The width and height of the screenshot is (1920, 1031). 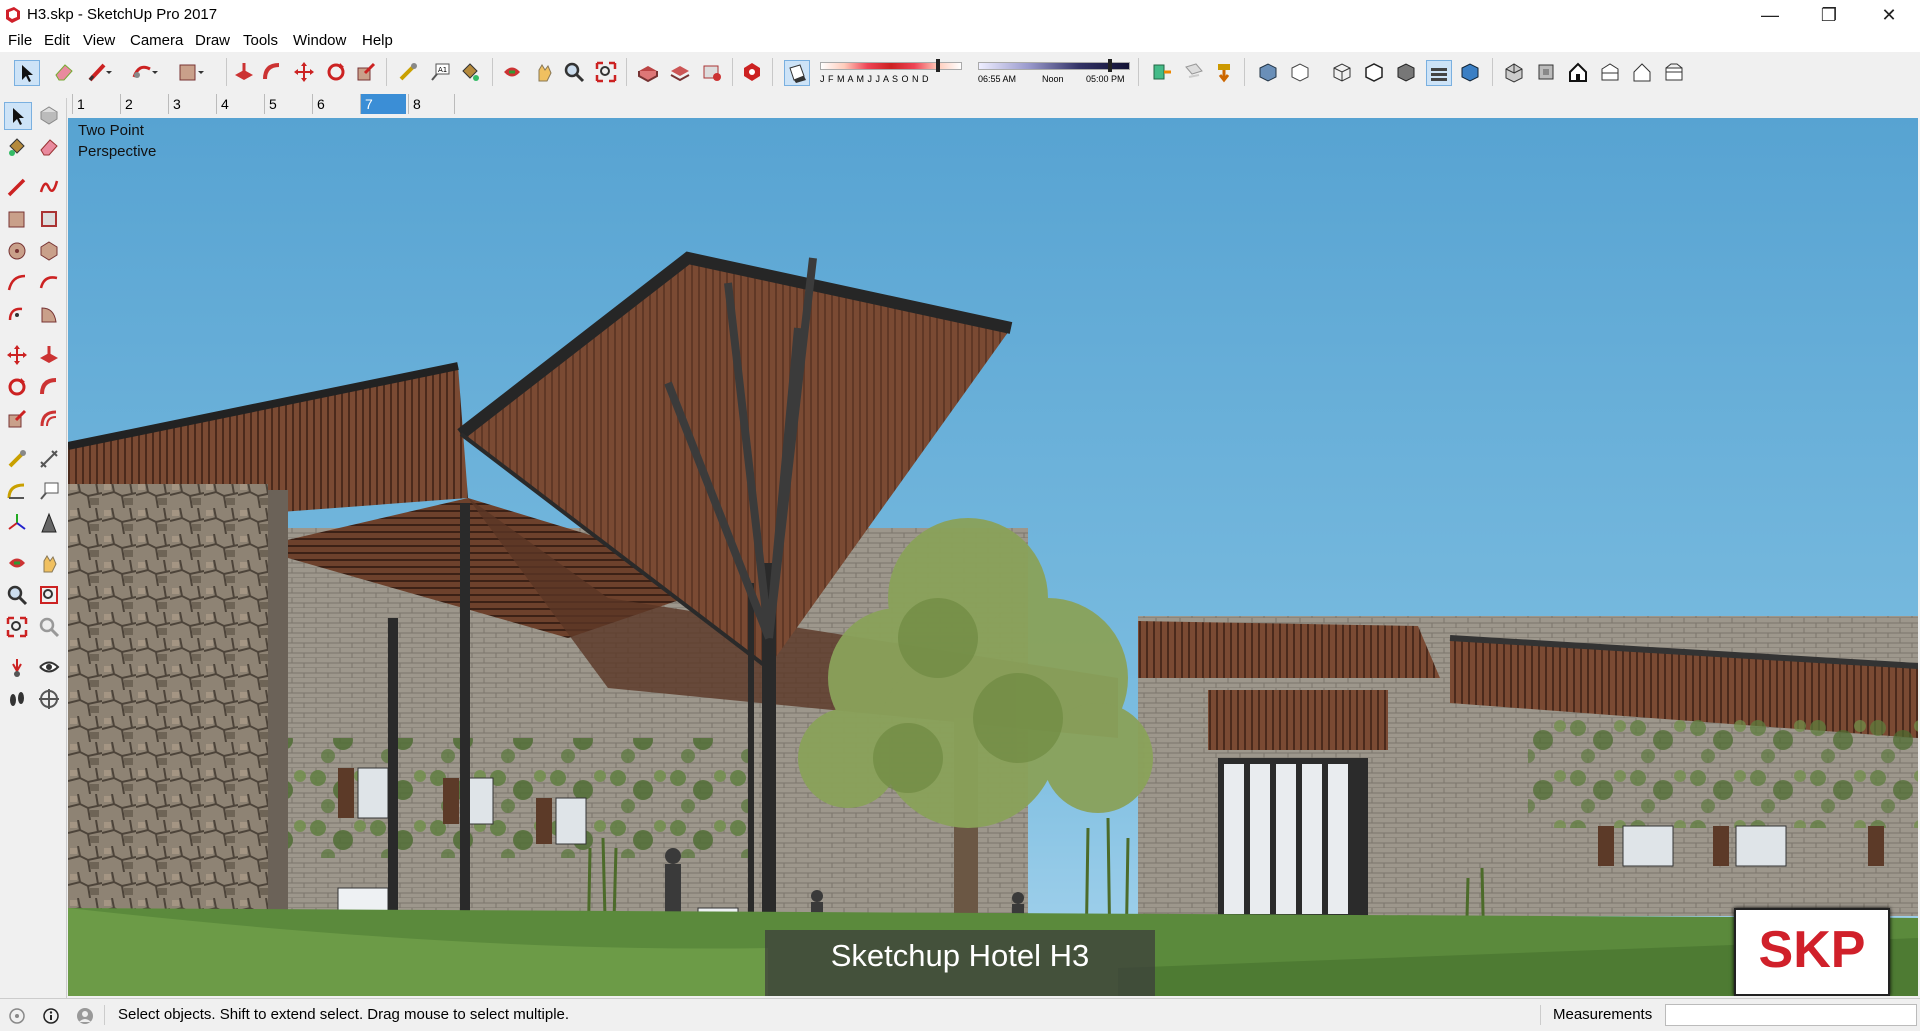 I want to click on freehand-icon, so click(x=49, y=187).